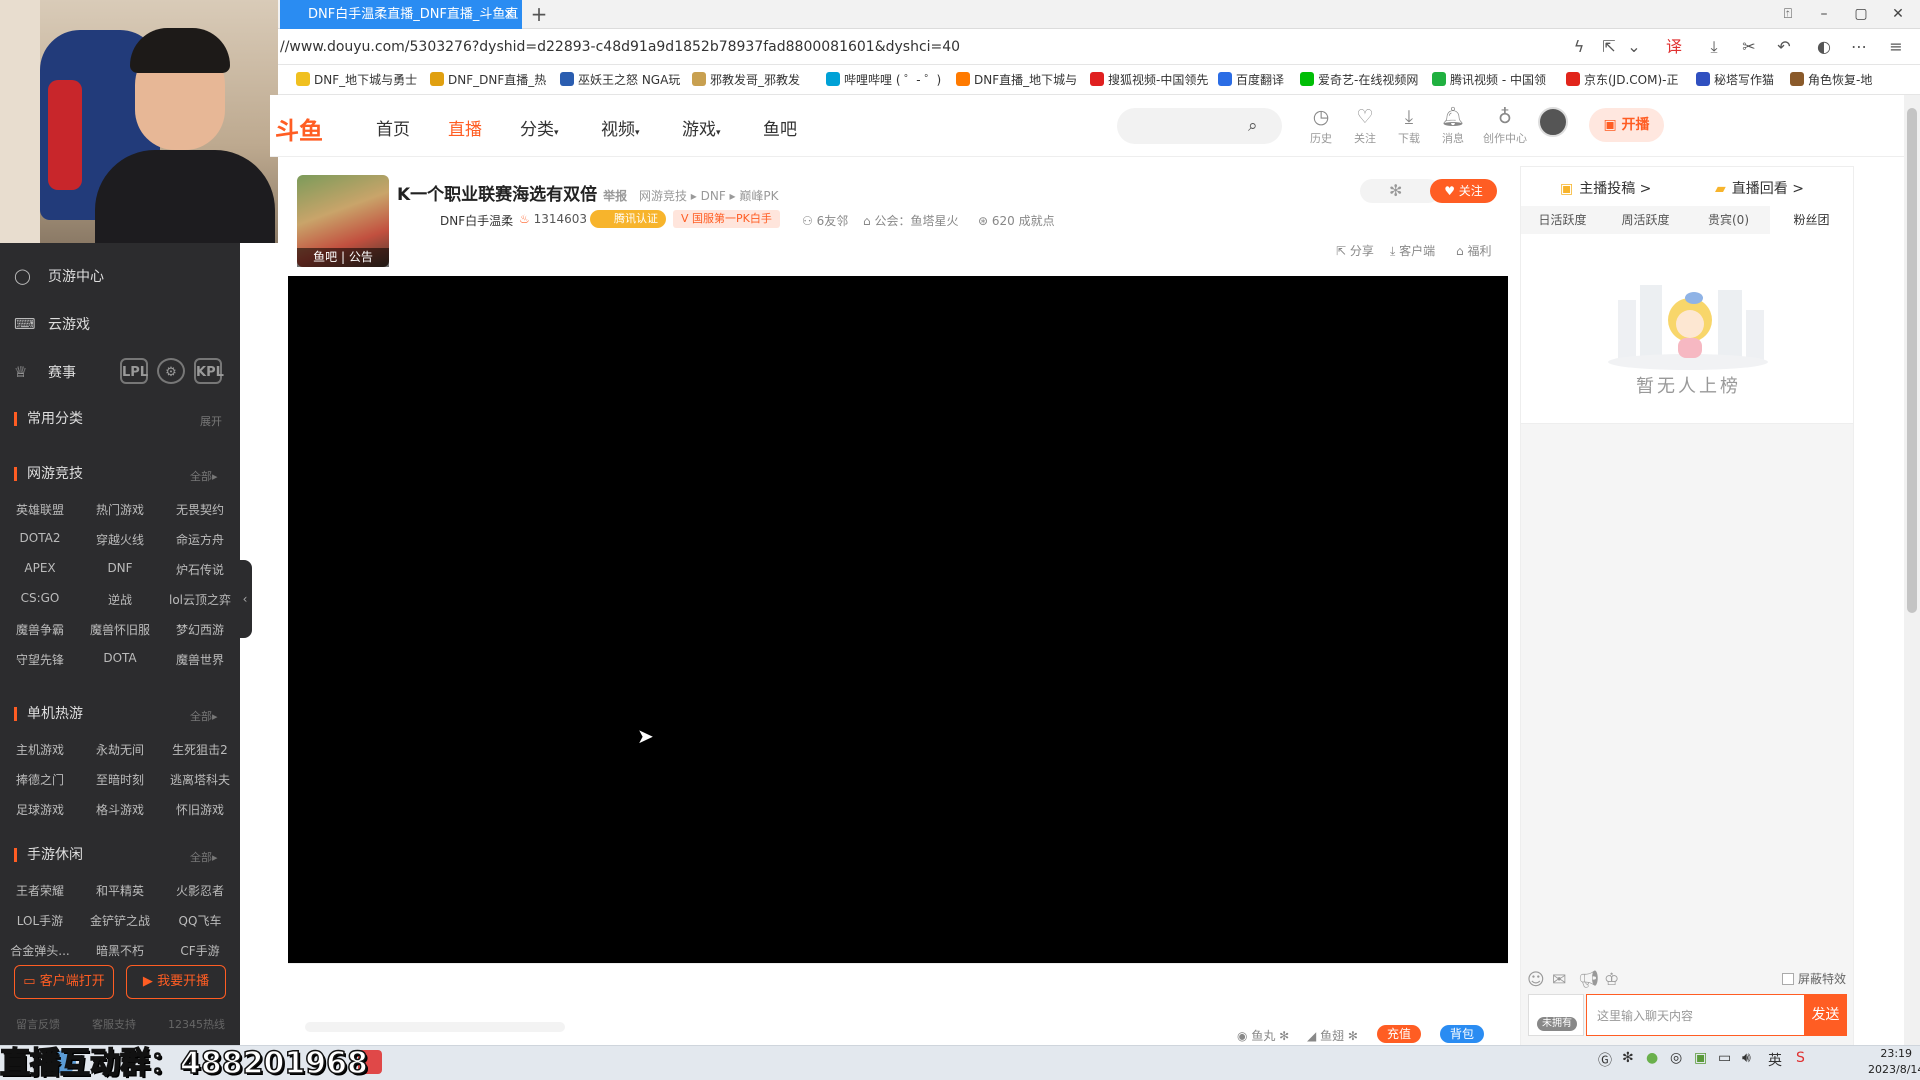  I want to click on worlds-logo-icon: ⚙, so click(171, 371).